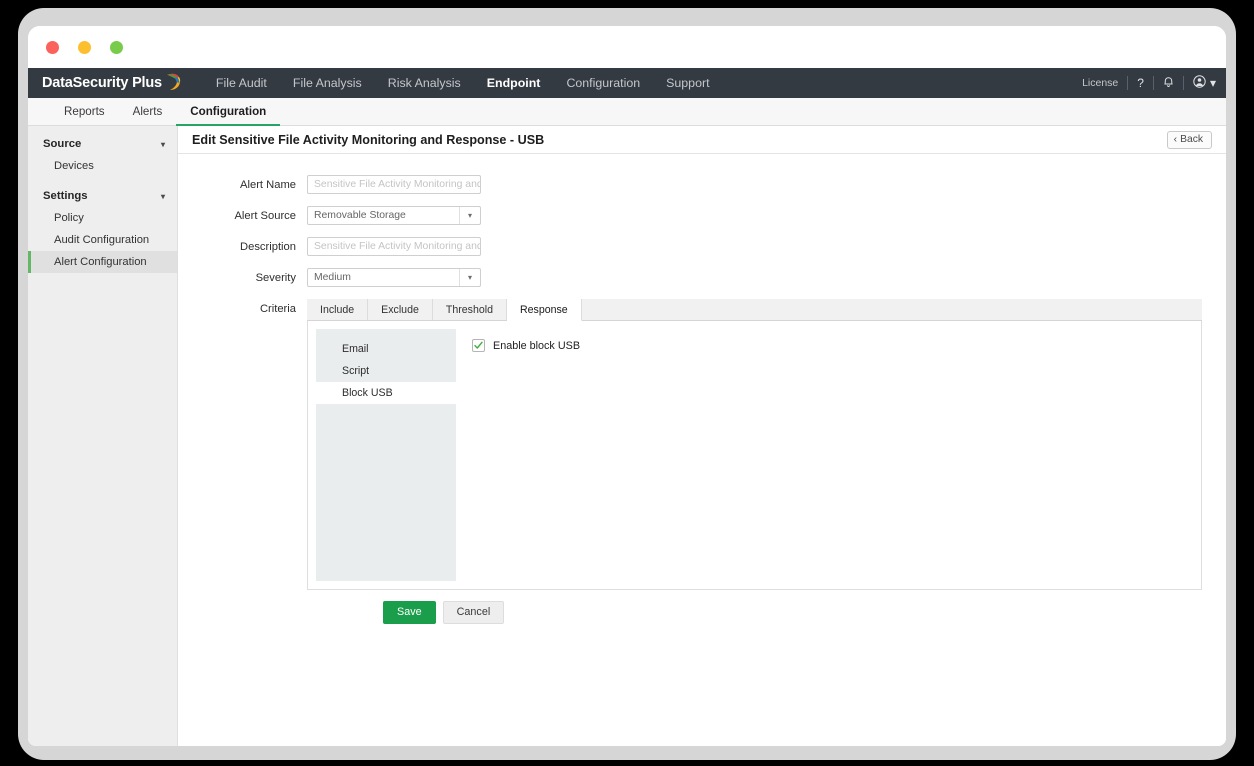 This screenshot has height=766, width=1254. Describe the element at coordinates (544, 310) in the screenshot. I see `tab-response: Response` at that location.